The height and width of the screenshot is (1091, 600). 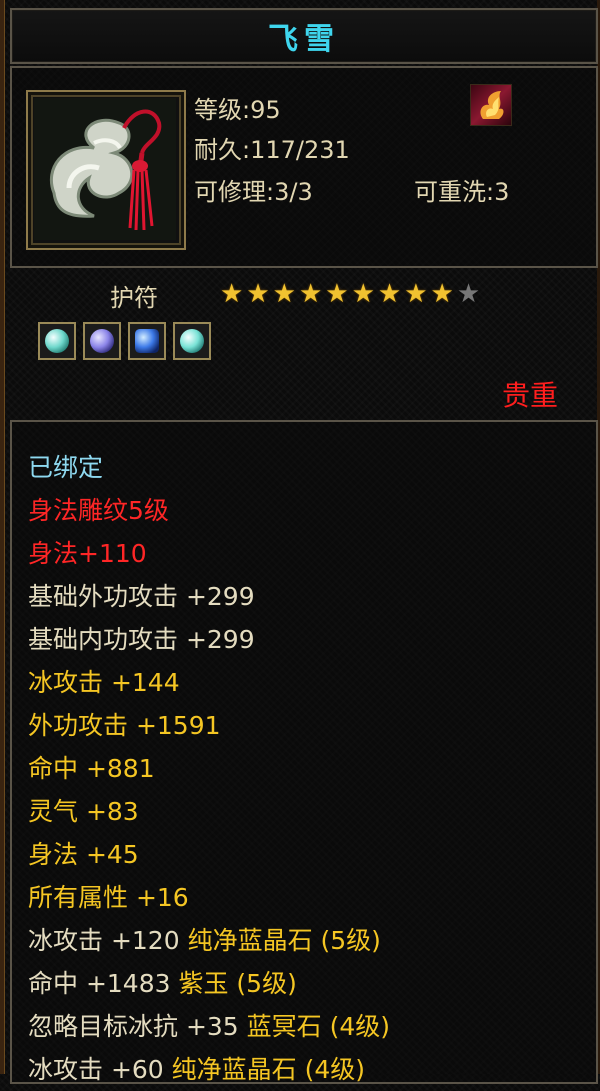 What do you see at coordinates (462, 192) in the screenshot?
I see `item-rewash-count: 可重洗:3` at bounding box center [462, 192].